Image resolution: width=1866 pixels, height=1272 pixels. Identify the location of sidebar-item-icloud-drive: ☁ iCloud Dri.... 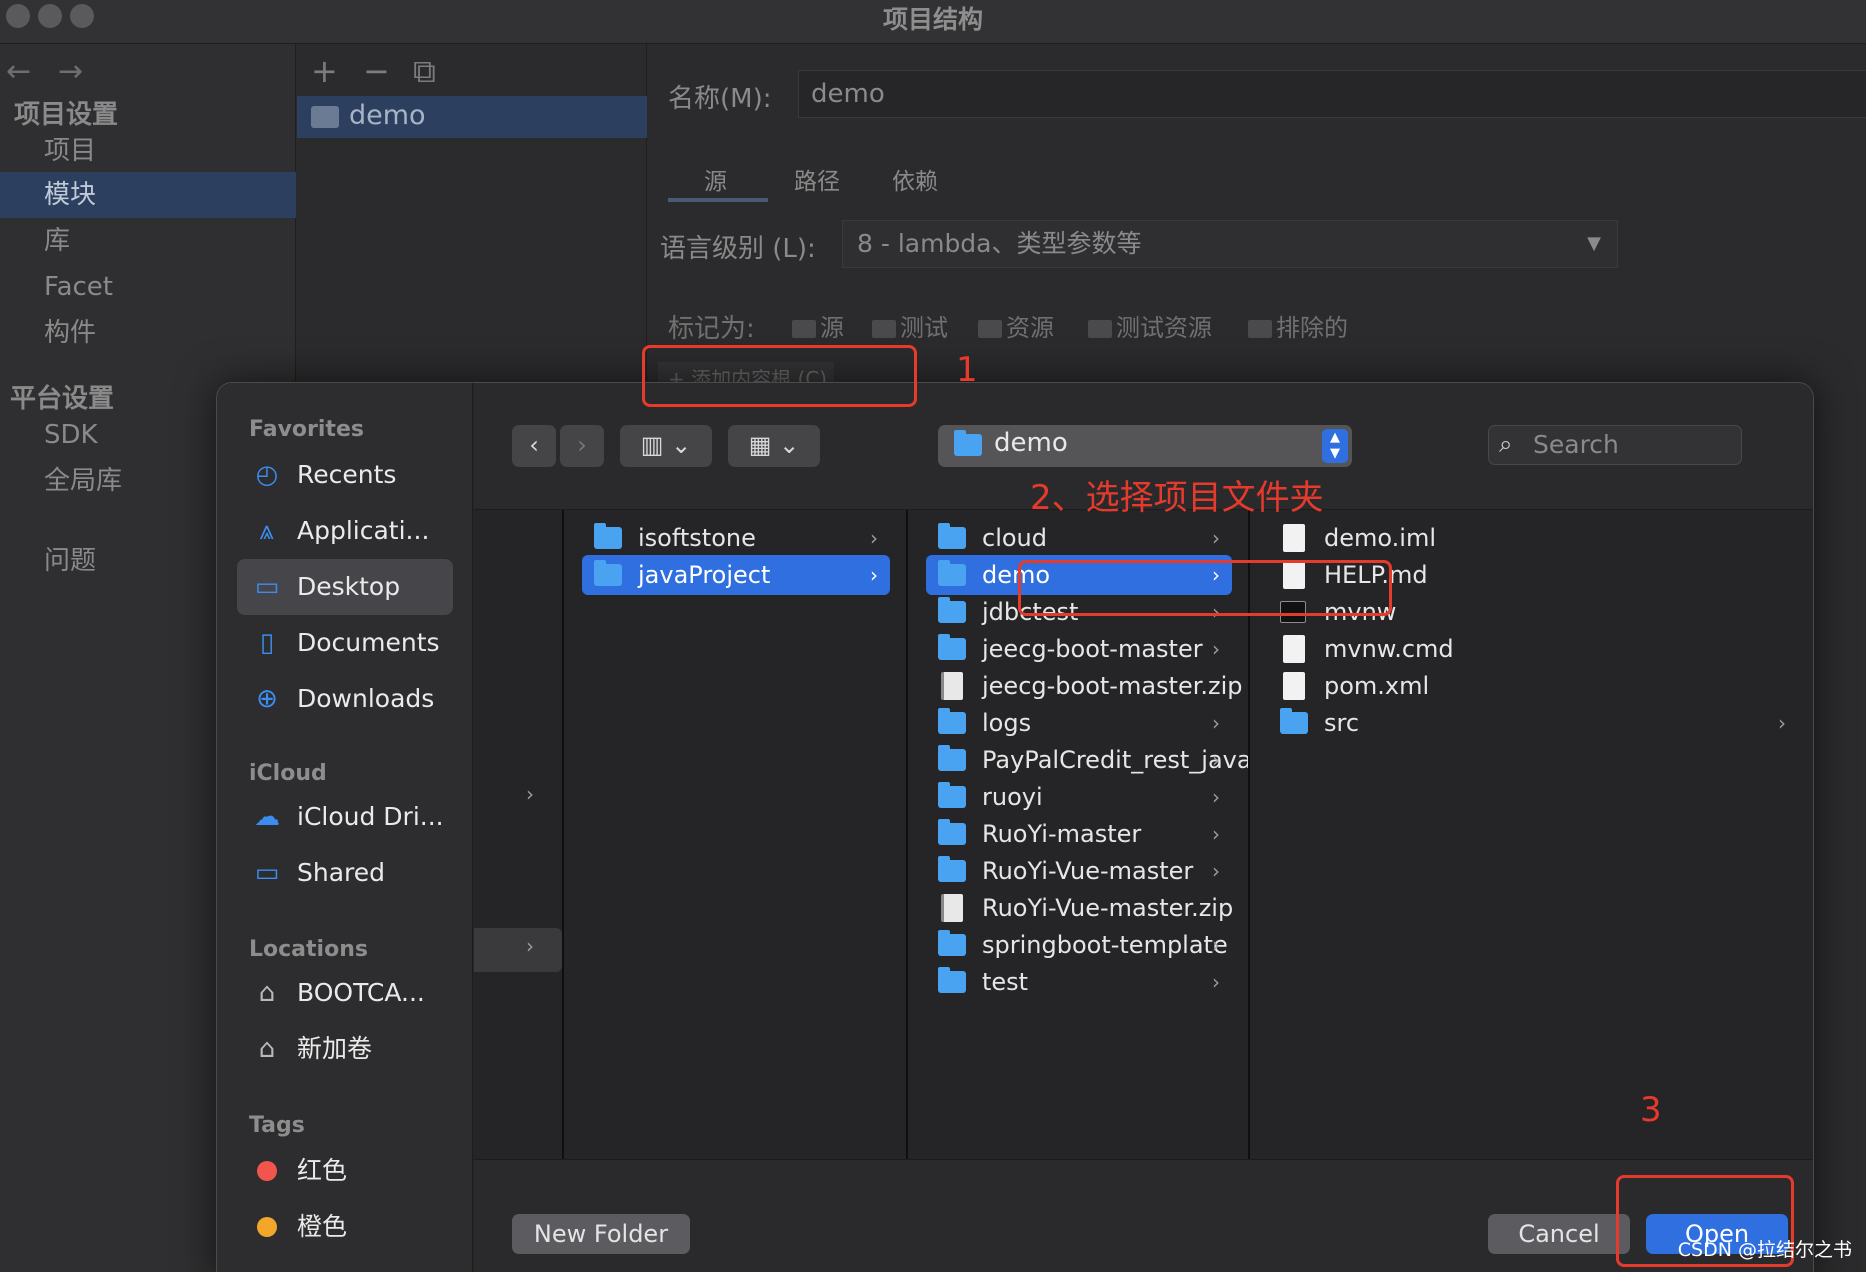
(345, 817).